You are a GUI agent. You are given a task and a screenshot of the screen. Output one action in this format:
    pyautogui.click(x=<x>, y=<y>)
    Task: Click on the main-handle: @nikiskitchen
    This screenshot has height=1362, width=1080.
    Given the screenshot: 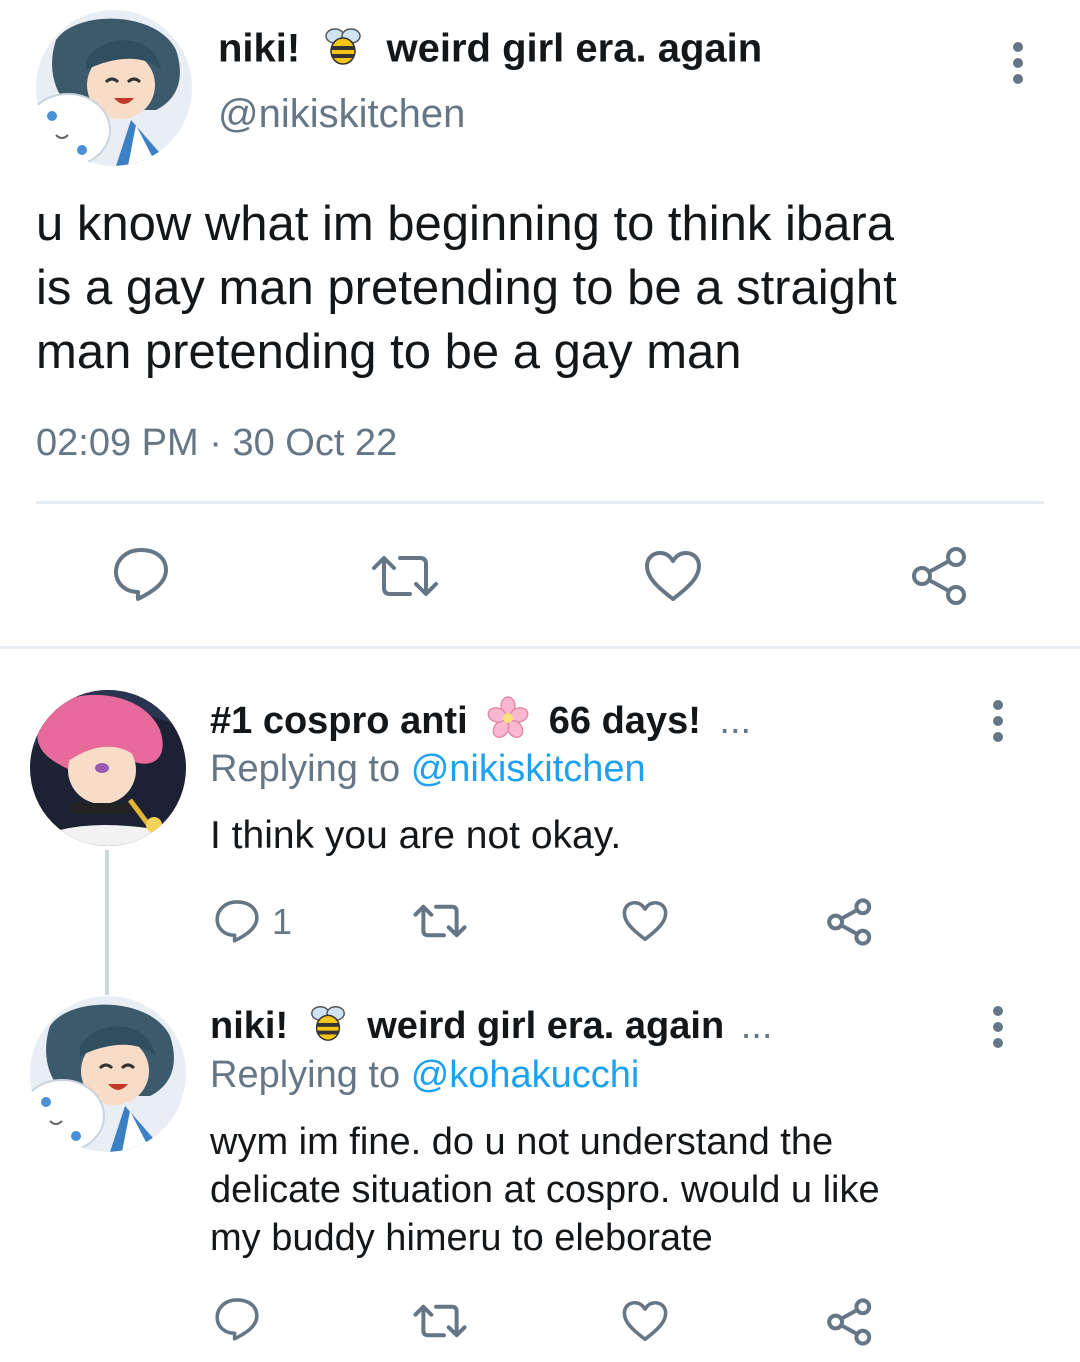 What is the action you would take?
    pyautogui.click(x=341, y=114)
    